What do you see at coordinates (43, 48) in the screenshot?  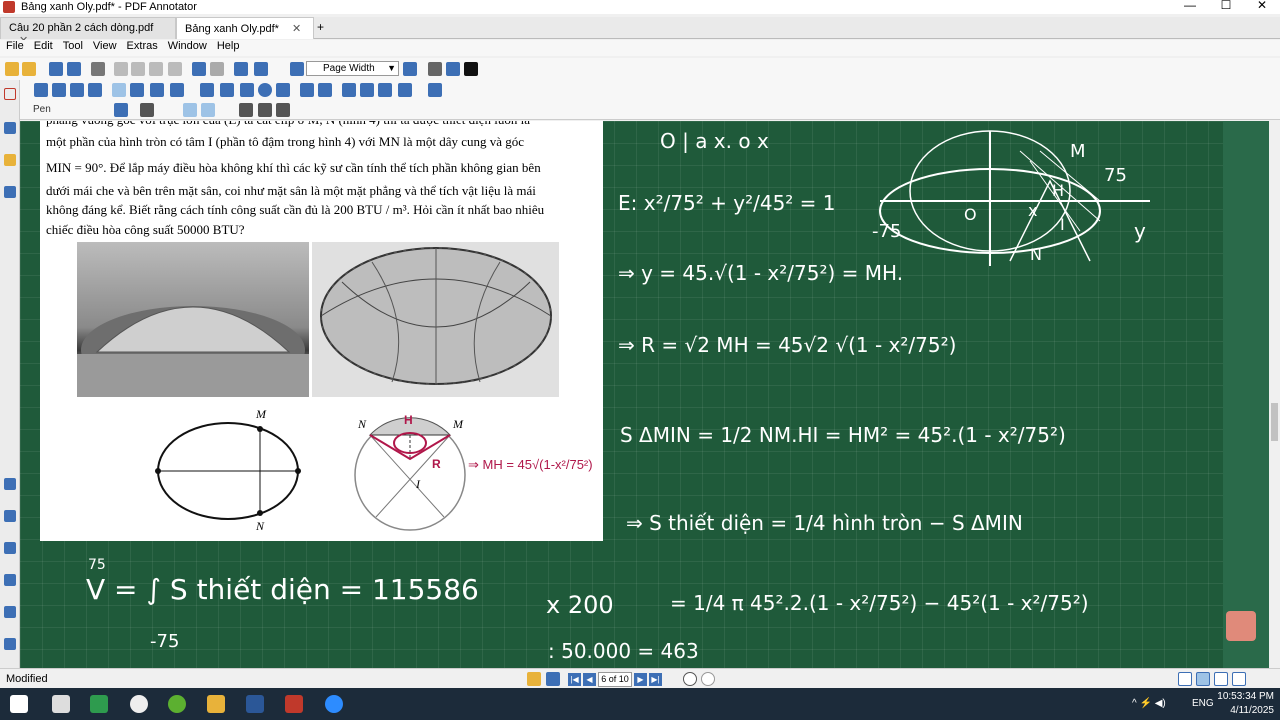 I see `menu-edit: Edit` at bounding box center [43, 48].